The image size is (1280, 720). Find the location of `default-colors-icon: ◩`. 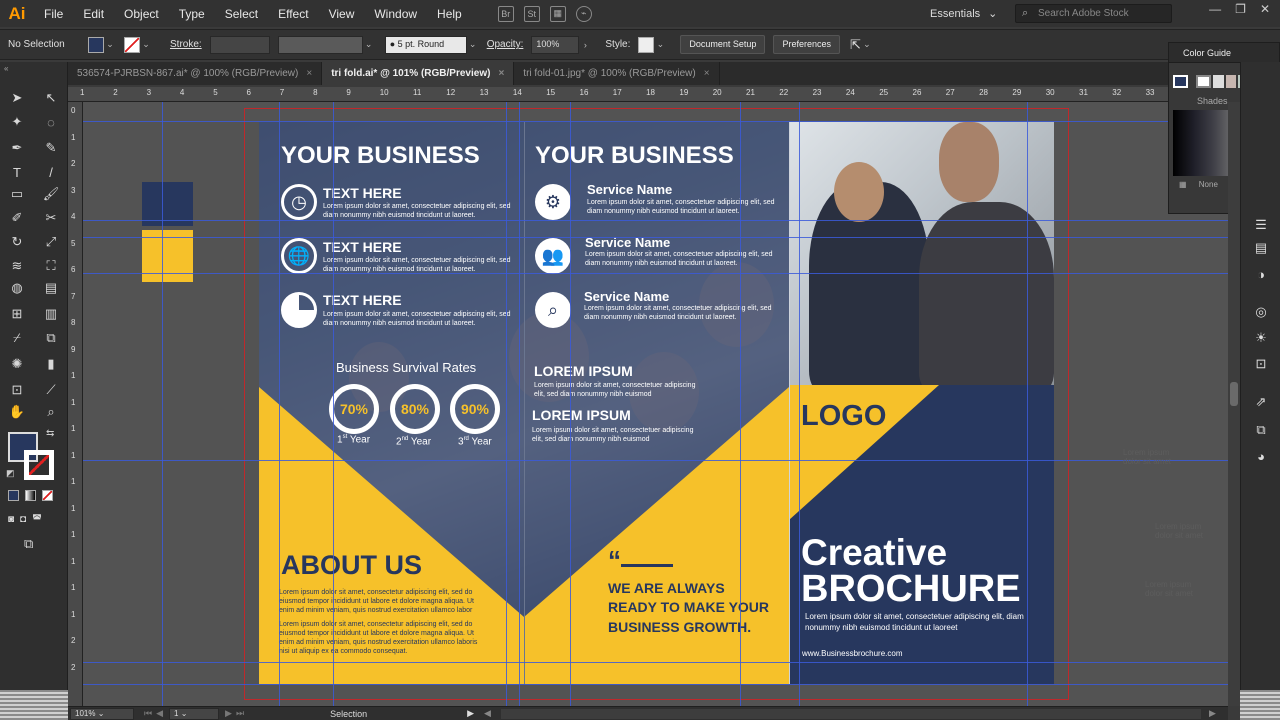

default-colors-icon: ◩ is located at coordinates (10, 473).